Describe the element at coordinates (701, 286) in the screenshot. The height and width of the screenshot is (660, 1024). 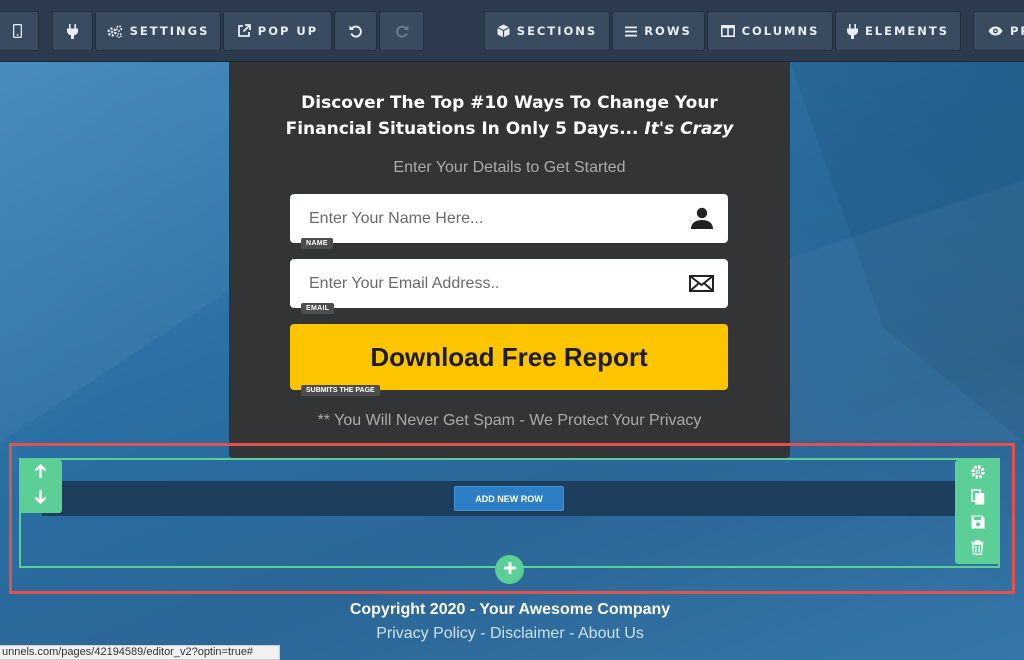
I see `envelope-icon` at that location.